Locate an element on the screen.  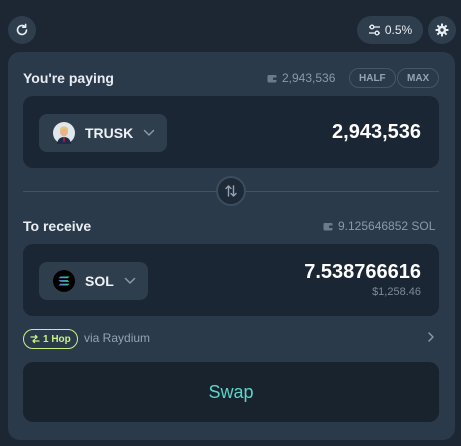
max-button: MAX is located at coordinates (418, 78).